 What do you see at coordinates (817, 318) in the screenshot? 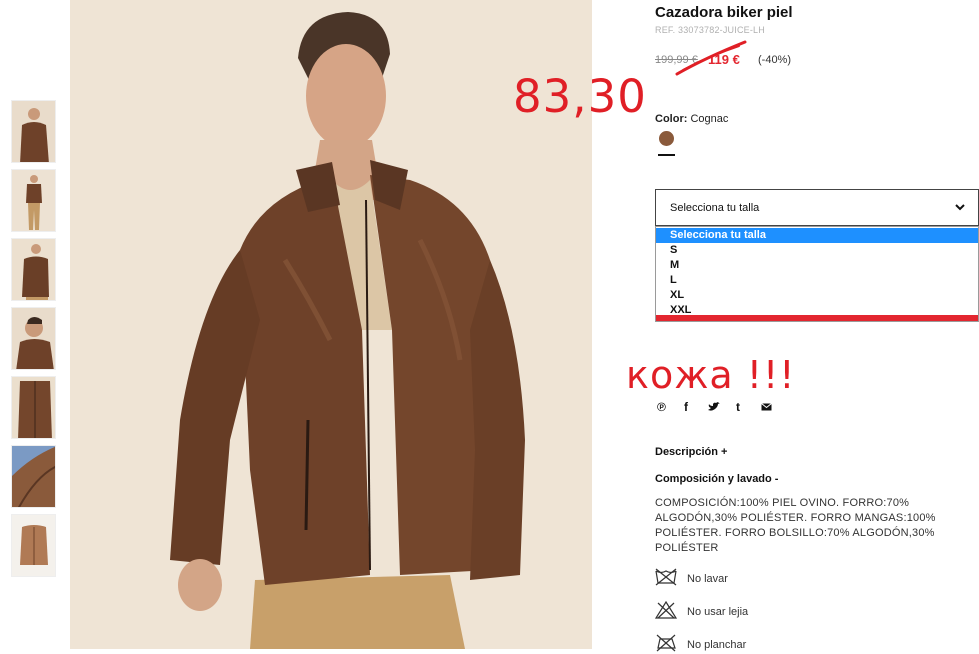
I see `add-to-bag-bar` at bounding box center [817, 318].